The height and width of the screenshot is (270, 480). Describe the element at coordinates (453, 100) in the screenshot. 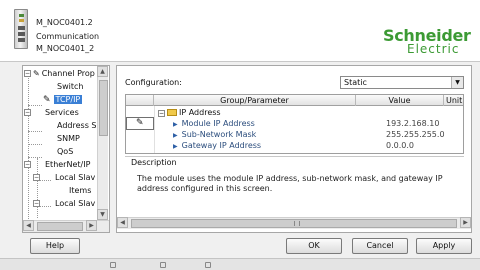

I see `grid-header-unit: Unit` at that location.